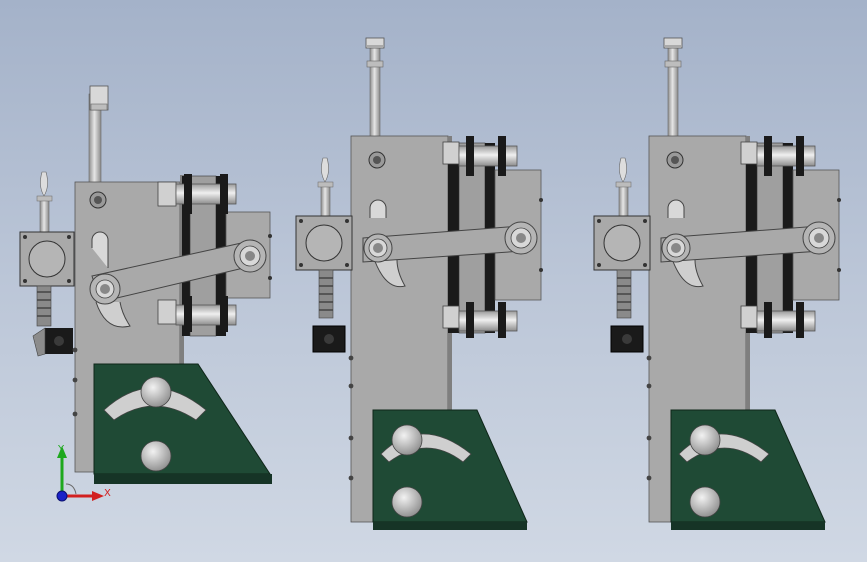 Image resolution: width=867 pixels, height=562 pixels. I want to click on triad-x-label: X, so click(107, 493).